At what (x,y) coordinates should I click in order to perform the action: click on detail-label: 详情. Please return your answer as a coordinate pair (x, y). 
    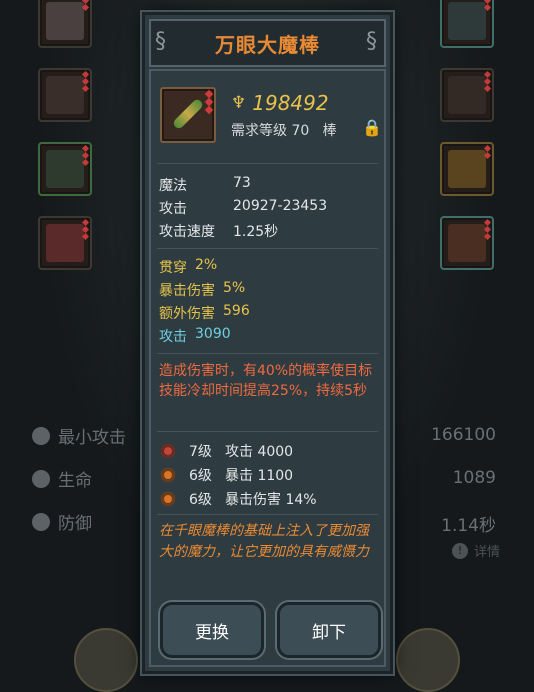
    Looking at the image, I should click on (486, 552).